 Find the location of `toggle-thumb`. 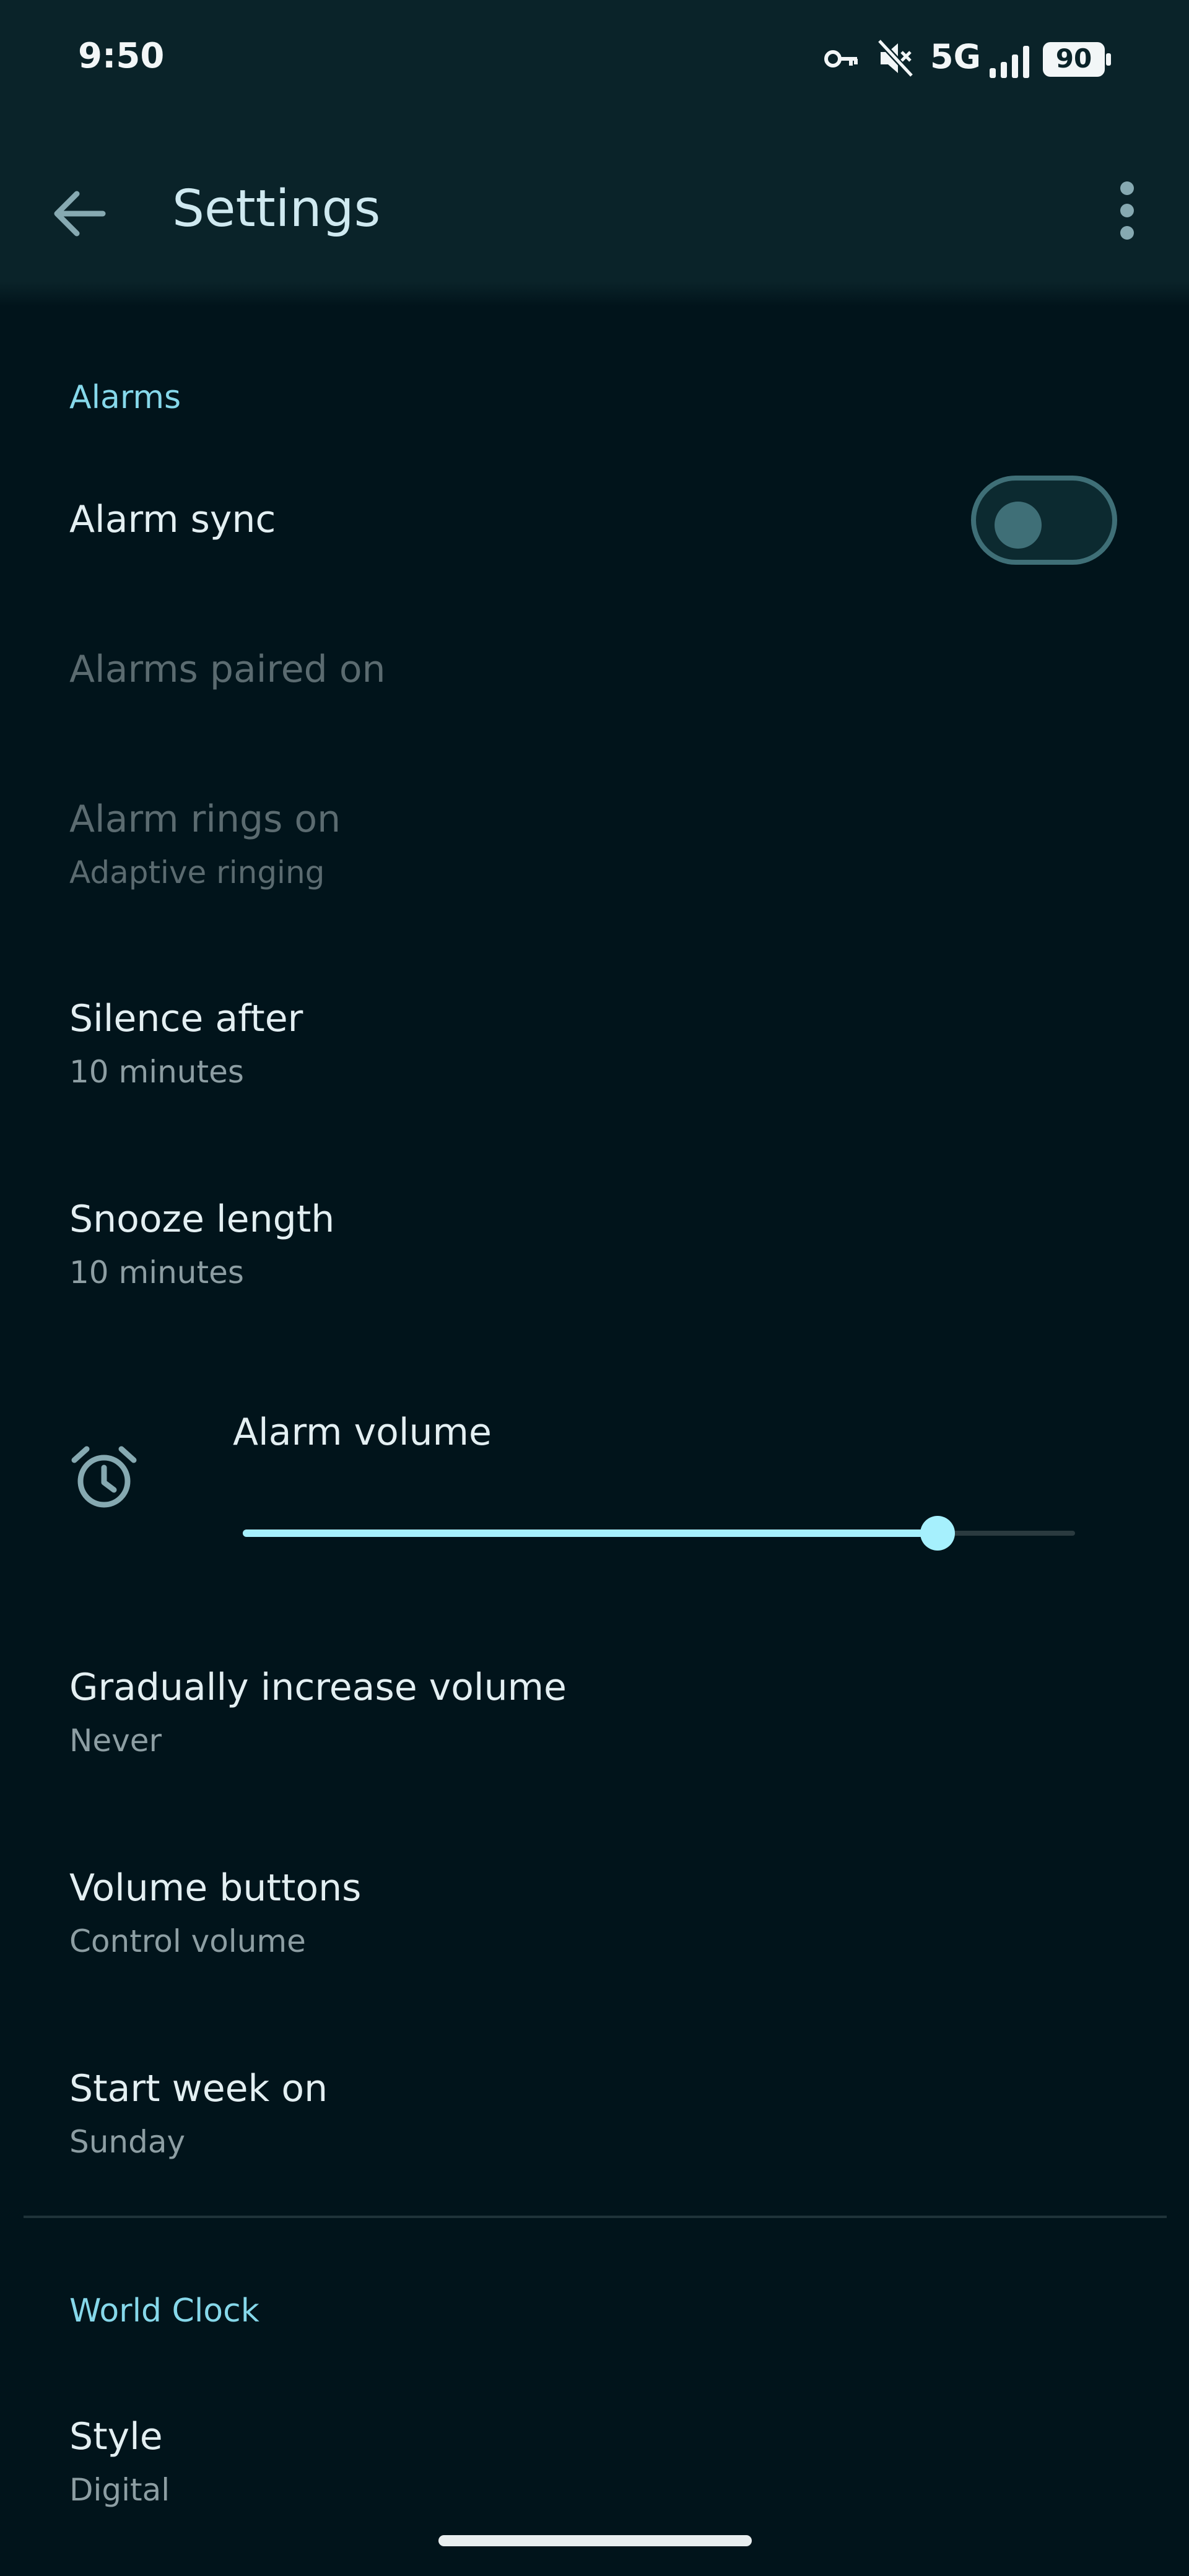

toggle-thumb is located at coordinates (1018, 525).